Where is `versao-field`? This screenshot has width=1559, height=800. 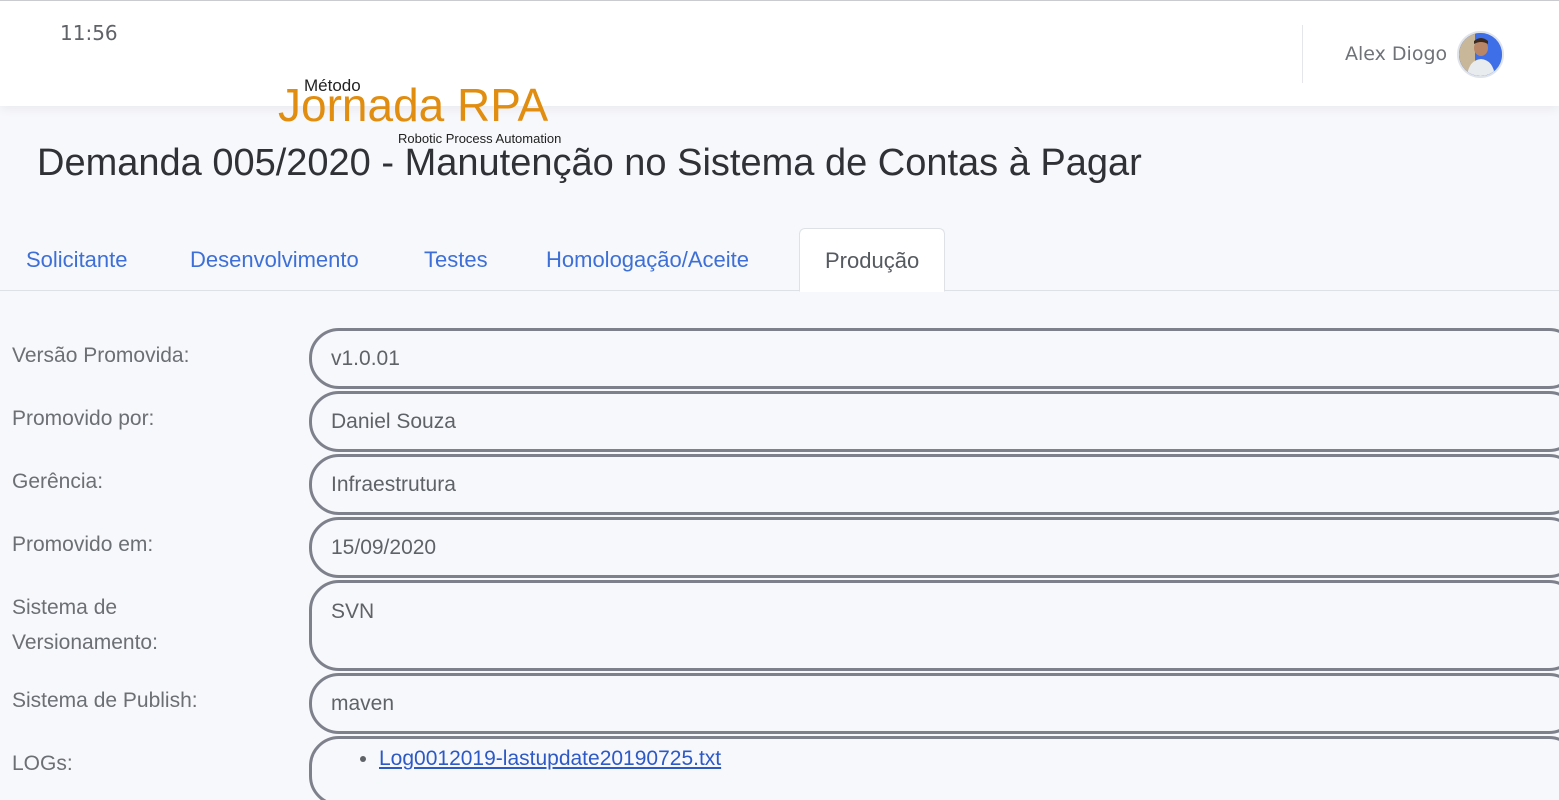 versao-field is located at coordinates (934, 358).